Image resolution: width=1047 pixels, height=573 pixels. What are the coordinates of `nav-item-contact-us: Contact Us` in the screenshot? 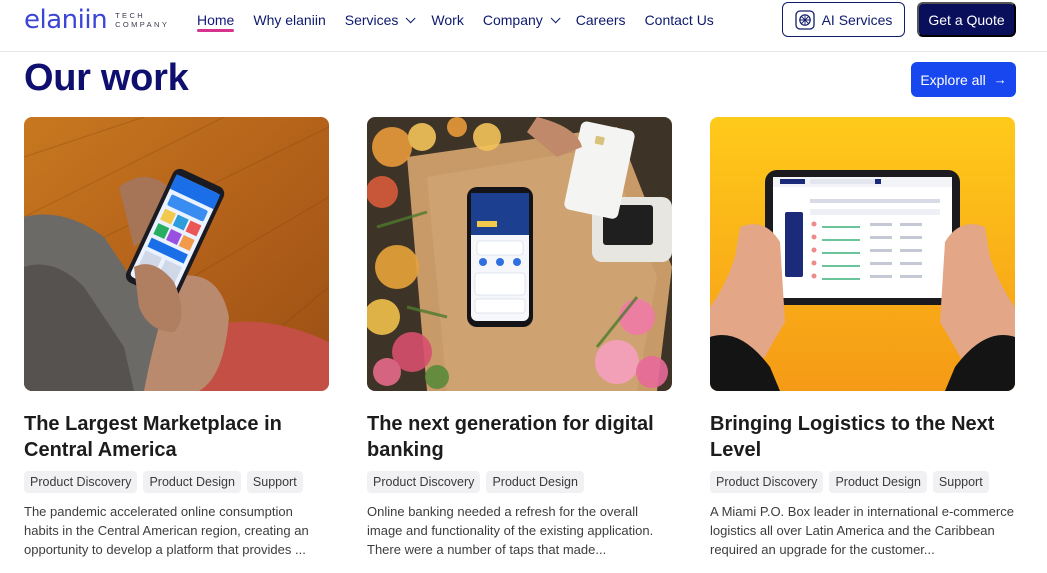 It's located at (679, 20).